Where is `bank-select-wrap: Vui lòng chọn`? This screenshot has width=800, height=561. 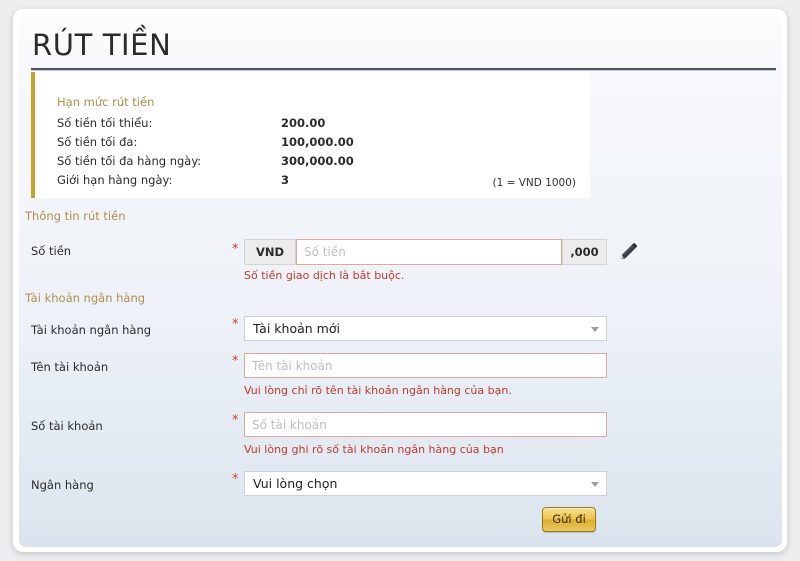
bank-select-wrap: Vui lòng chọn is located at coordinates (425, 483).